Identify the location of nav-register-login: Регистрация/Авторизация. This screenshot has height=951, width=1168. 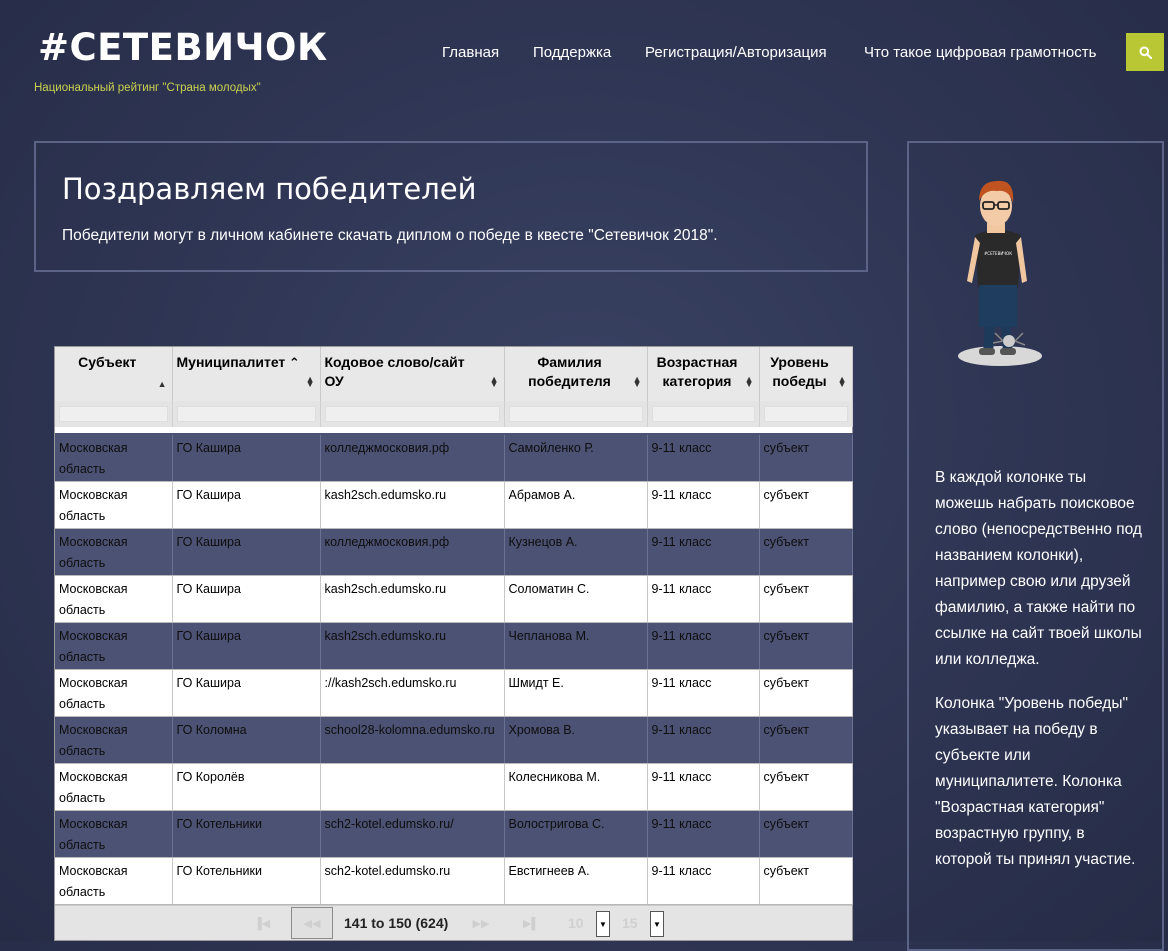
(736, 52).